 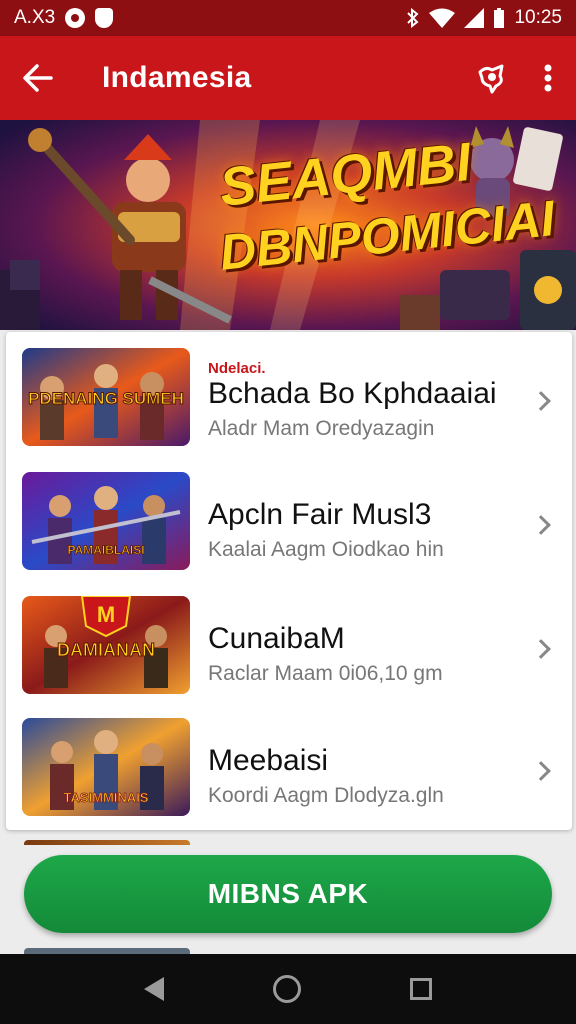 I want to click on system-nav-bar, so click(x=288, y=989).